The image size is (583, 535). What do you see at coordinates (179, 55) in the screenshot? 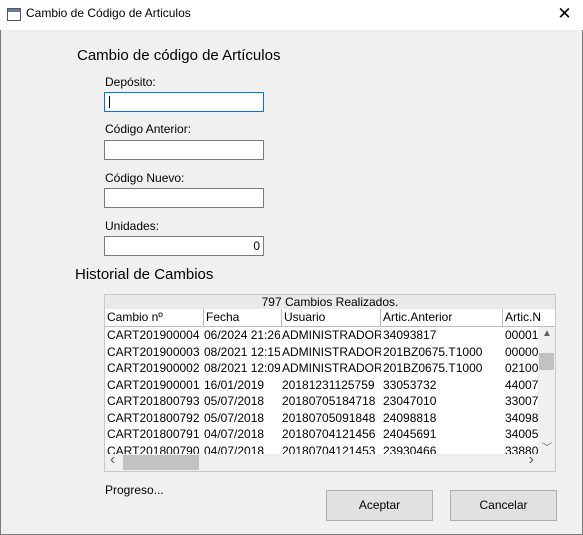
I see `form-heading: Cambio de código de Artículos` at bounding box center [179, 55].